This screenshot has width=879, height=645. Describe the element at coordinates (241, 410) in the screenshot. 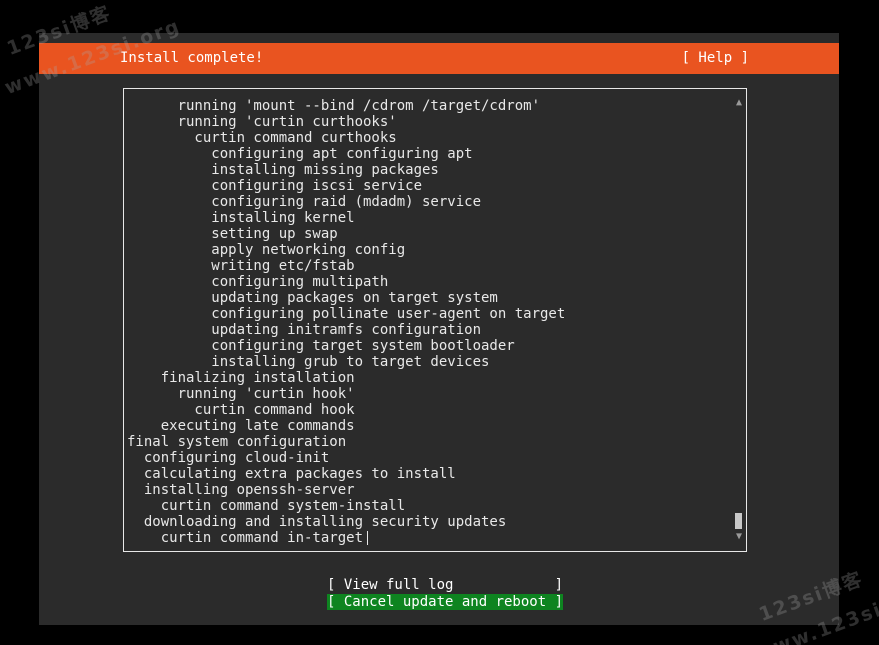

I see `log-line: curtin command hook` at that location.